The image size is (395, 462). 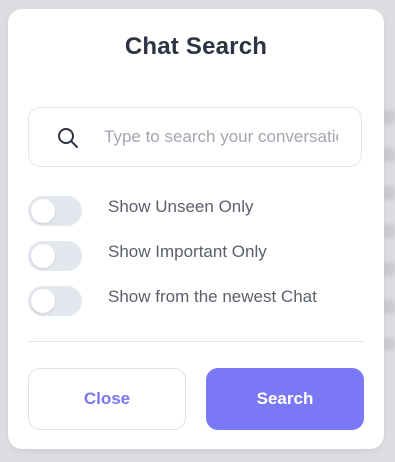 I want to click on toggle-unseen-only, so click(x=55, y=211).